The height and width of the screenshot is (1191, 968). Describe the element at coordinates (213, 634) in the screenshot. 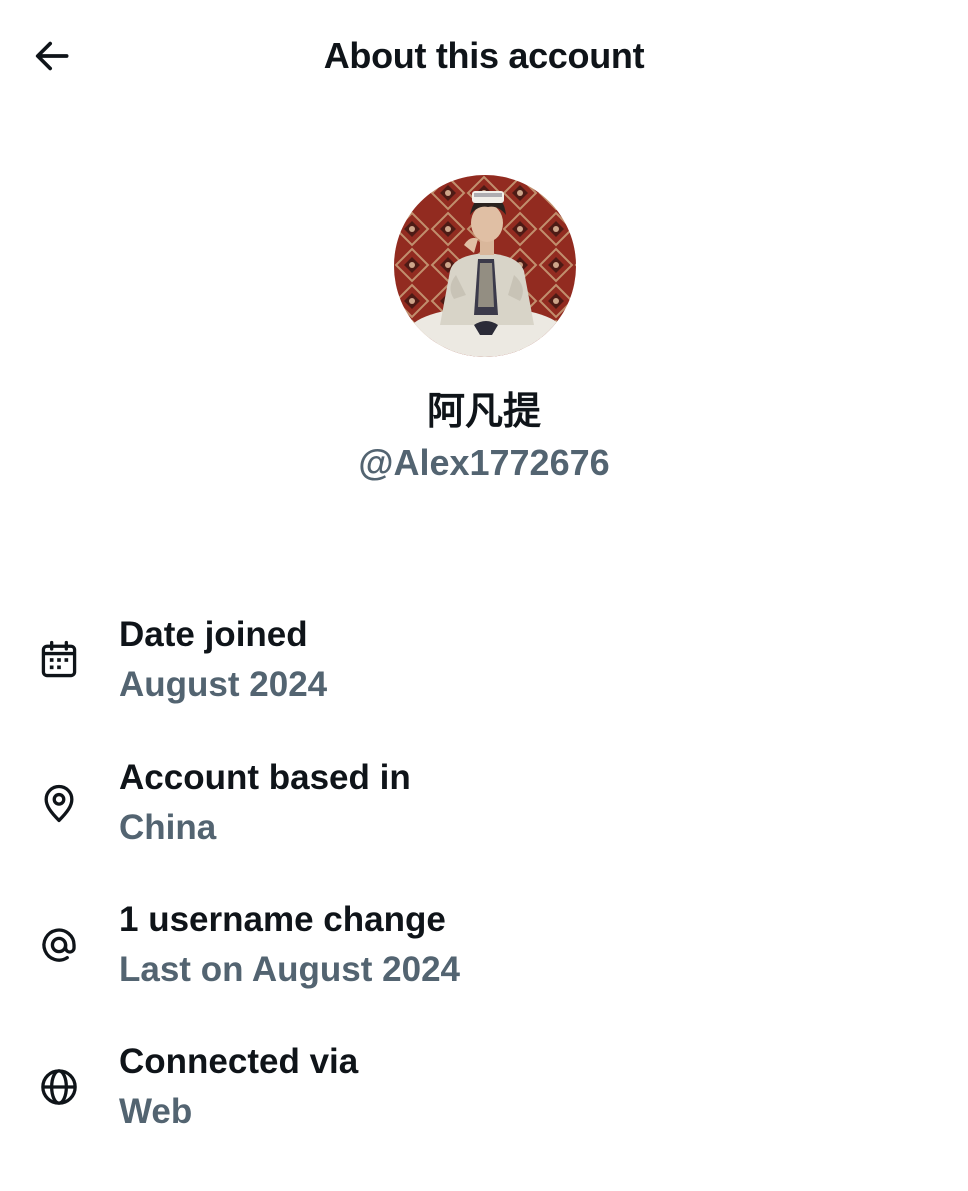

I see `date-joined-label: Date joined` at that location.